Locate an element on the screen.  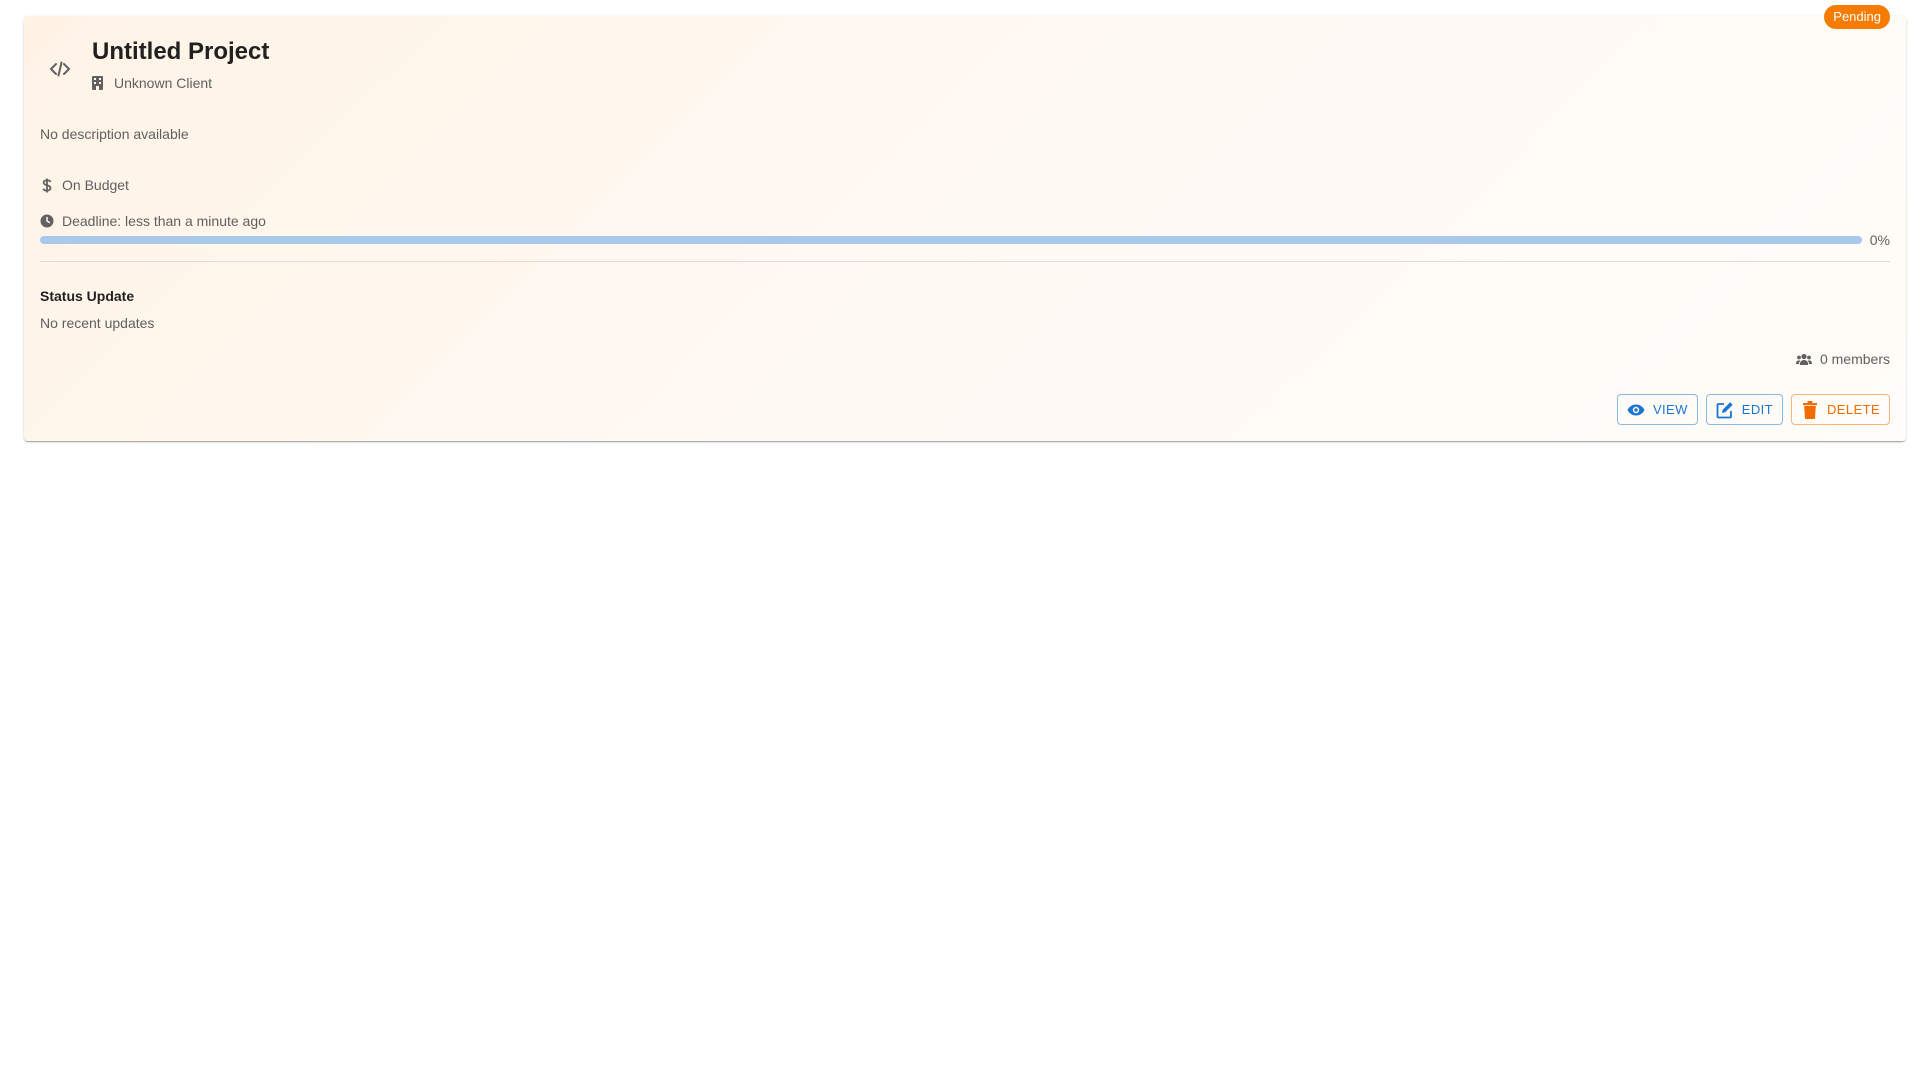
members-count: 0 members is located at coordinates (1854, 359).